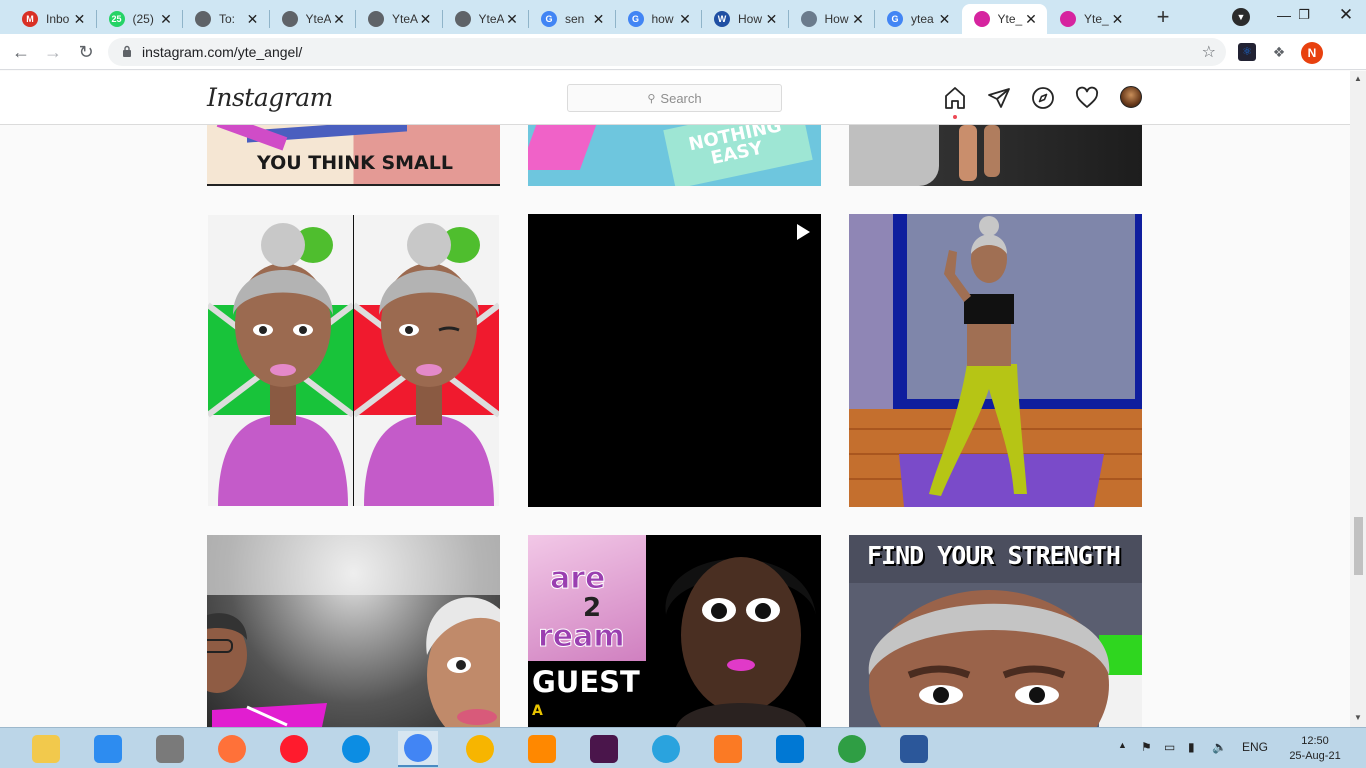  What do you see at coordinates (1255, 747) in the screenshot?
I see `language-indicator: ENG` at bounding box center [1255, 747].